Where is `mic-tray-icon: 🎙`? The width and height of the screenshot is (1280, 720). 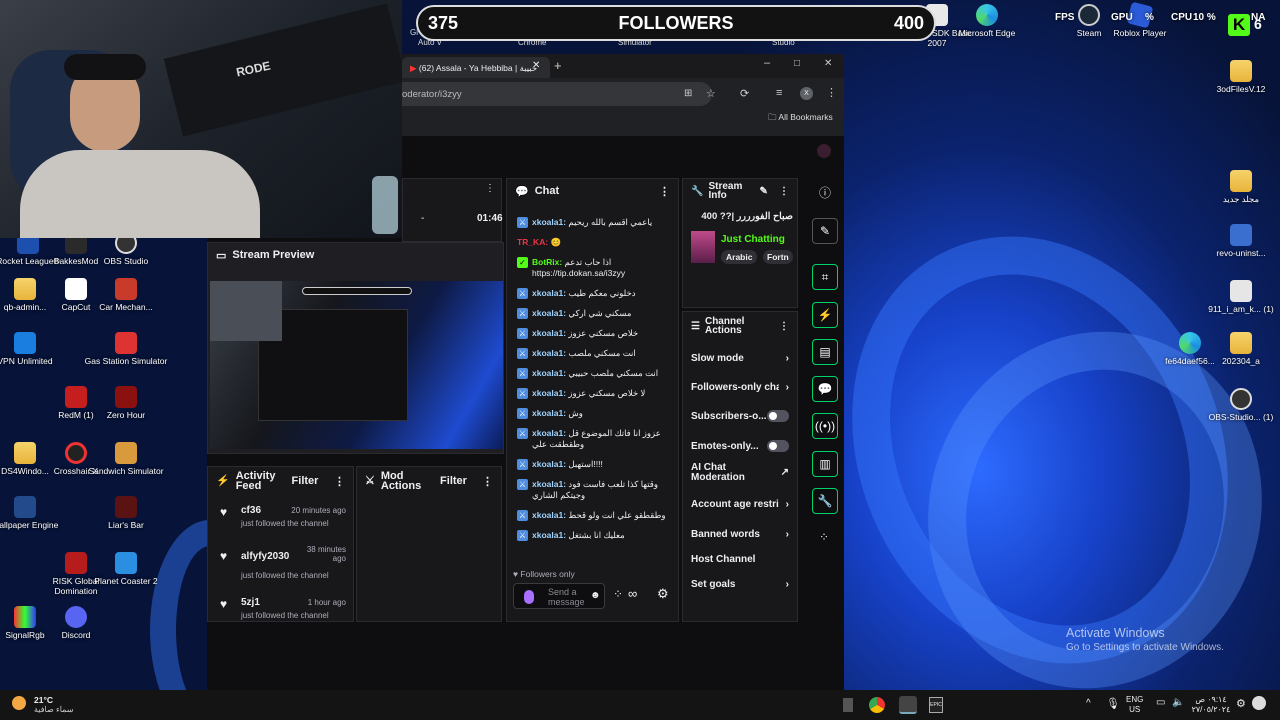
mic-tray-icon: 🎙 is located at coordinates (1113, 703).